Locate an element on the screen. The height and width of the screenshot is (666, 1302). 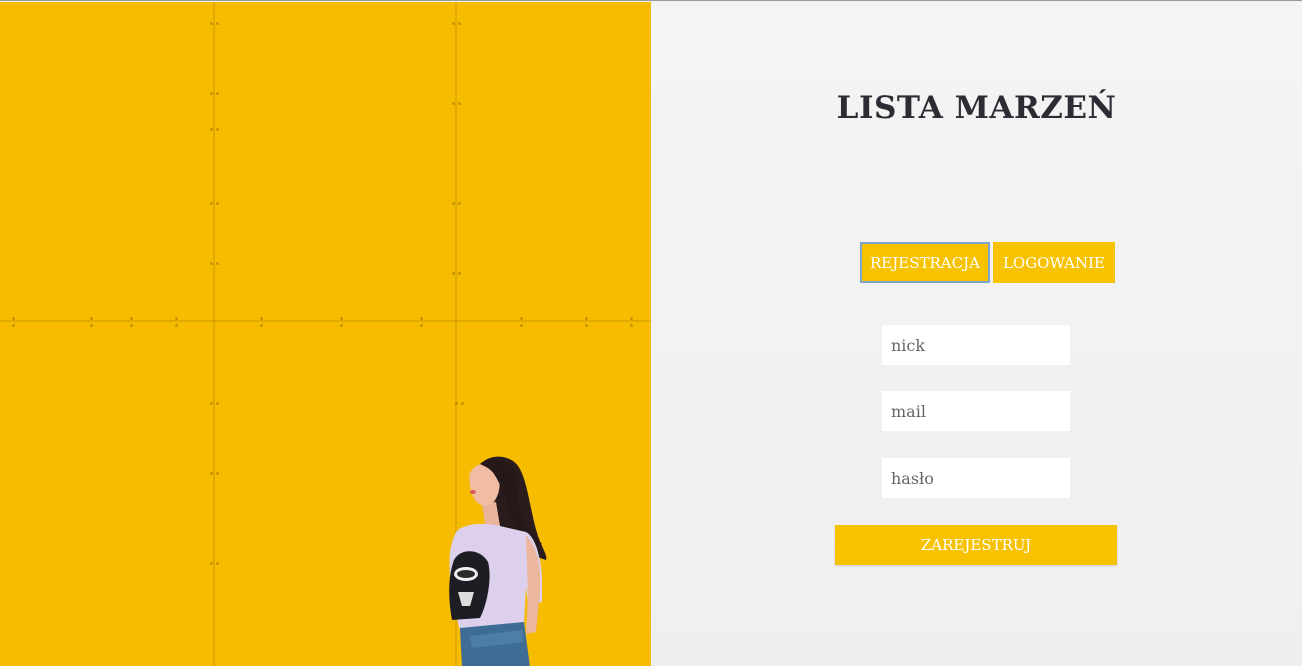
tab-login: LOGOWANIE is located at coordinates (1053, 262).